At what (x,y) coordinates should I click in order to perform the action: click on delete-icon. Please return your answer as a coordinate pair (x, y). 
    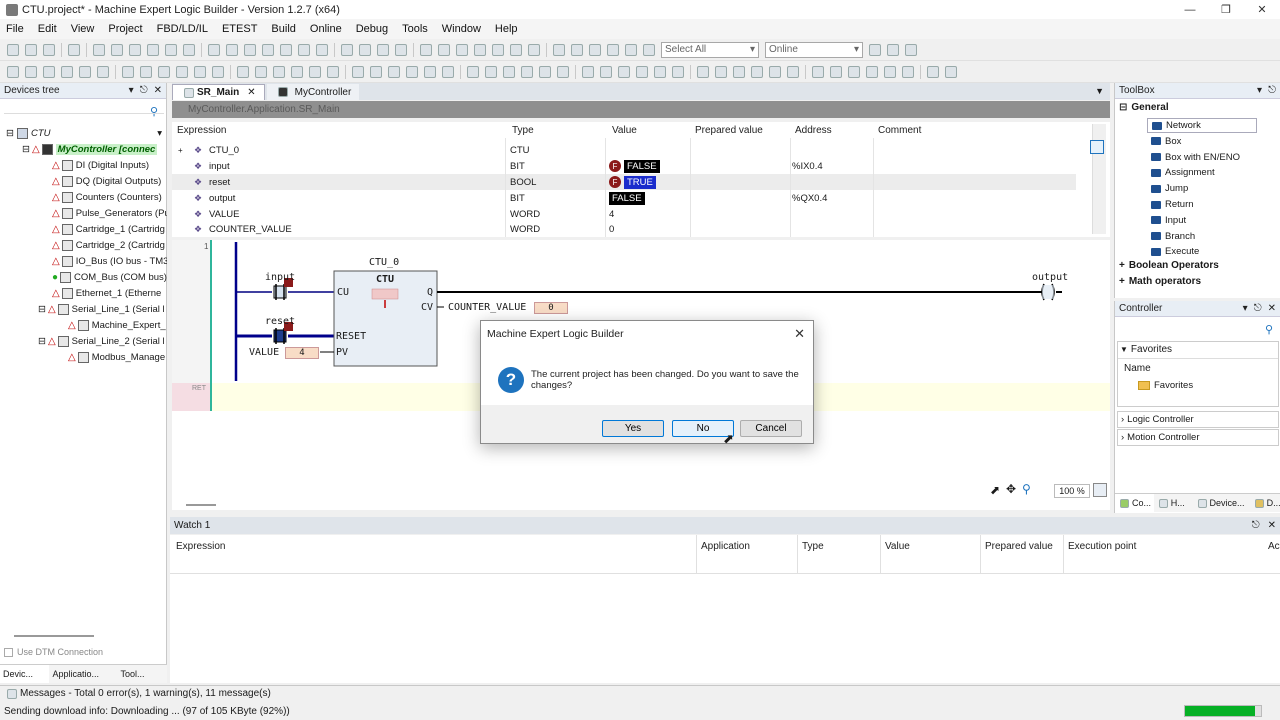
    Looking at the image, I should click on (189, 49).